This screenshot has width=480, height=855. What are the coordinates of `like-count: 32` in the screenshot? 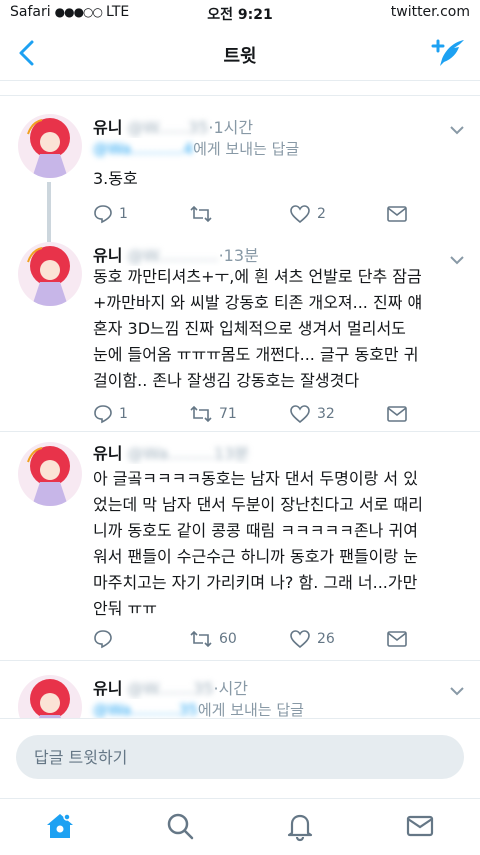 It's located at (326, 414).